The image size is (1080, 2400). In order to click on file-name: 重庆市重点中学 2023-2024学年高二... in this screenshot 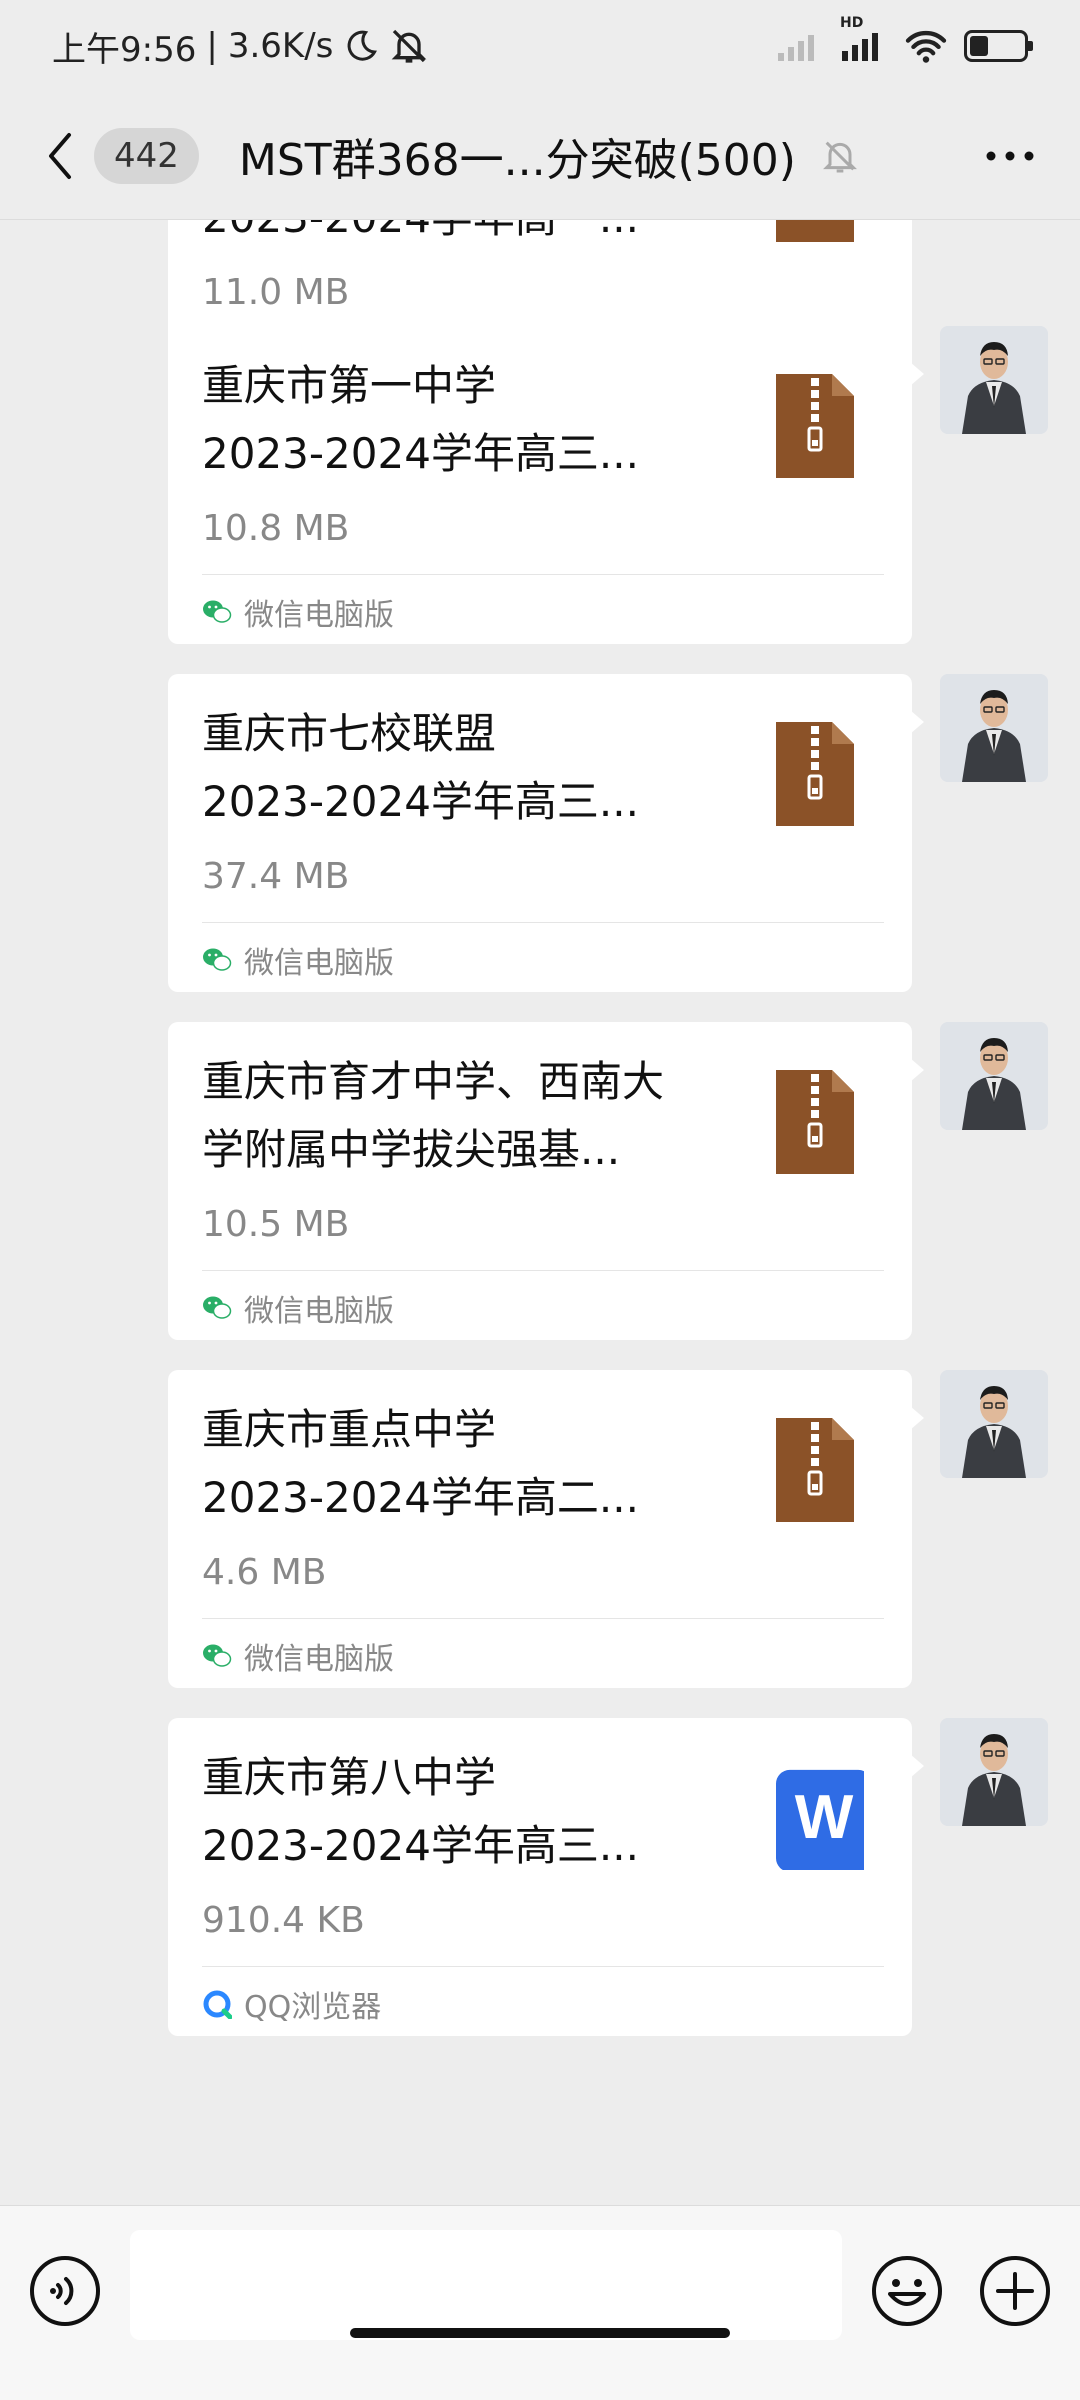, I will do `click(472, 1464)`.